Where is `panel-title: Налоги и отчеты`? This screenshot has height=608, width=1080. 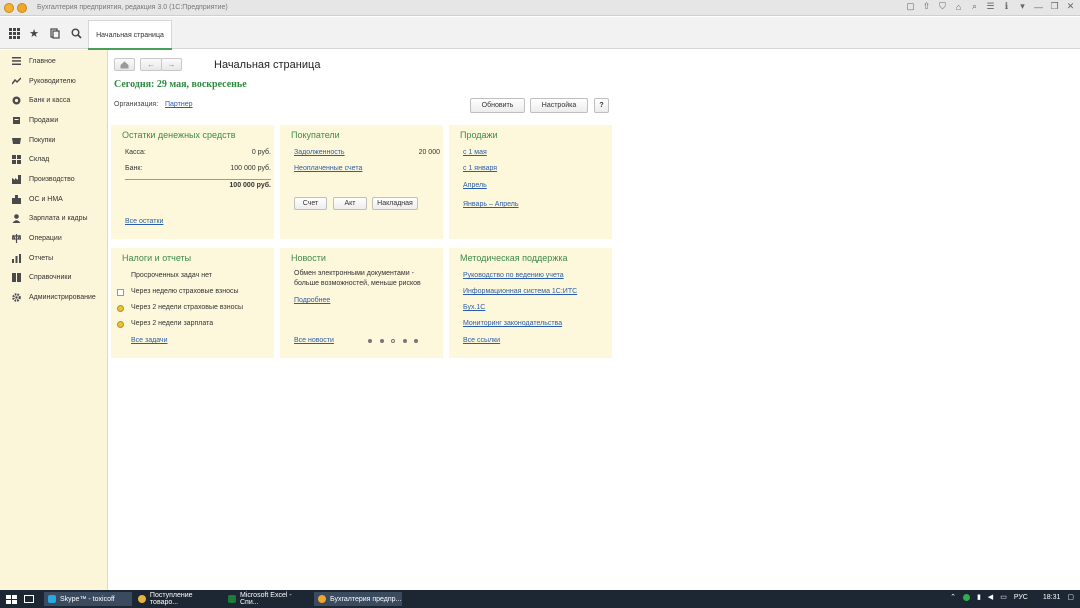 panel-title: Налоги и отчеты is located at coordinates (157, 258).